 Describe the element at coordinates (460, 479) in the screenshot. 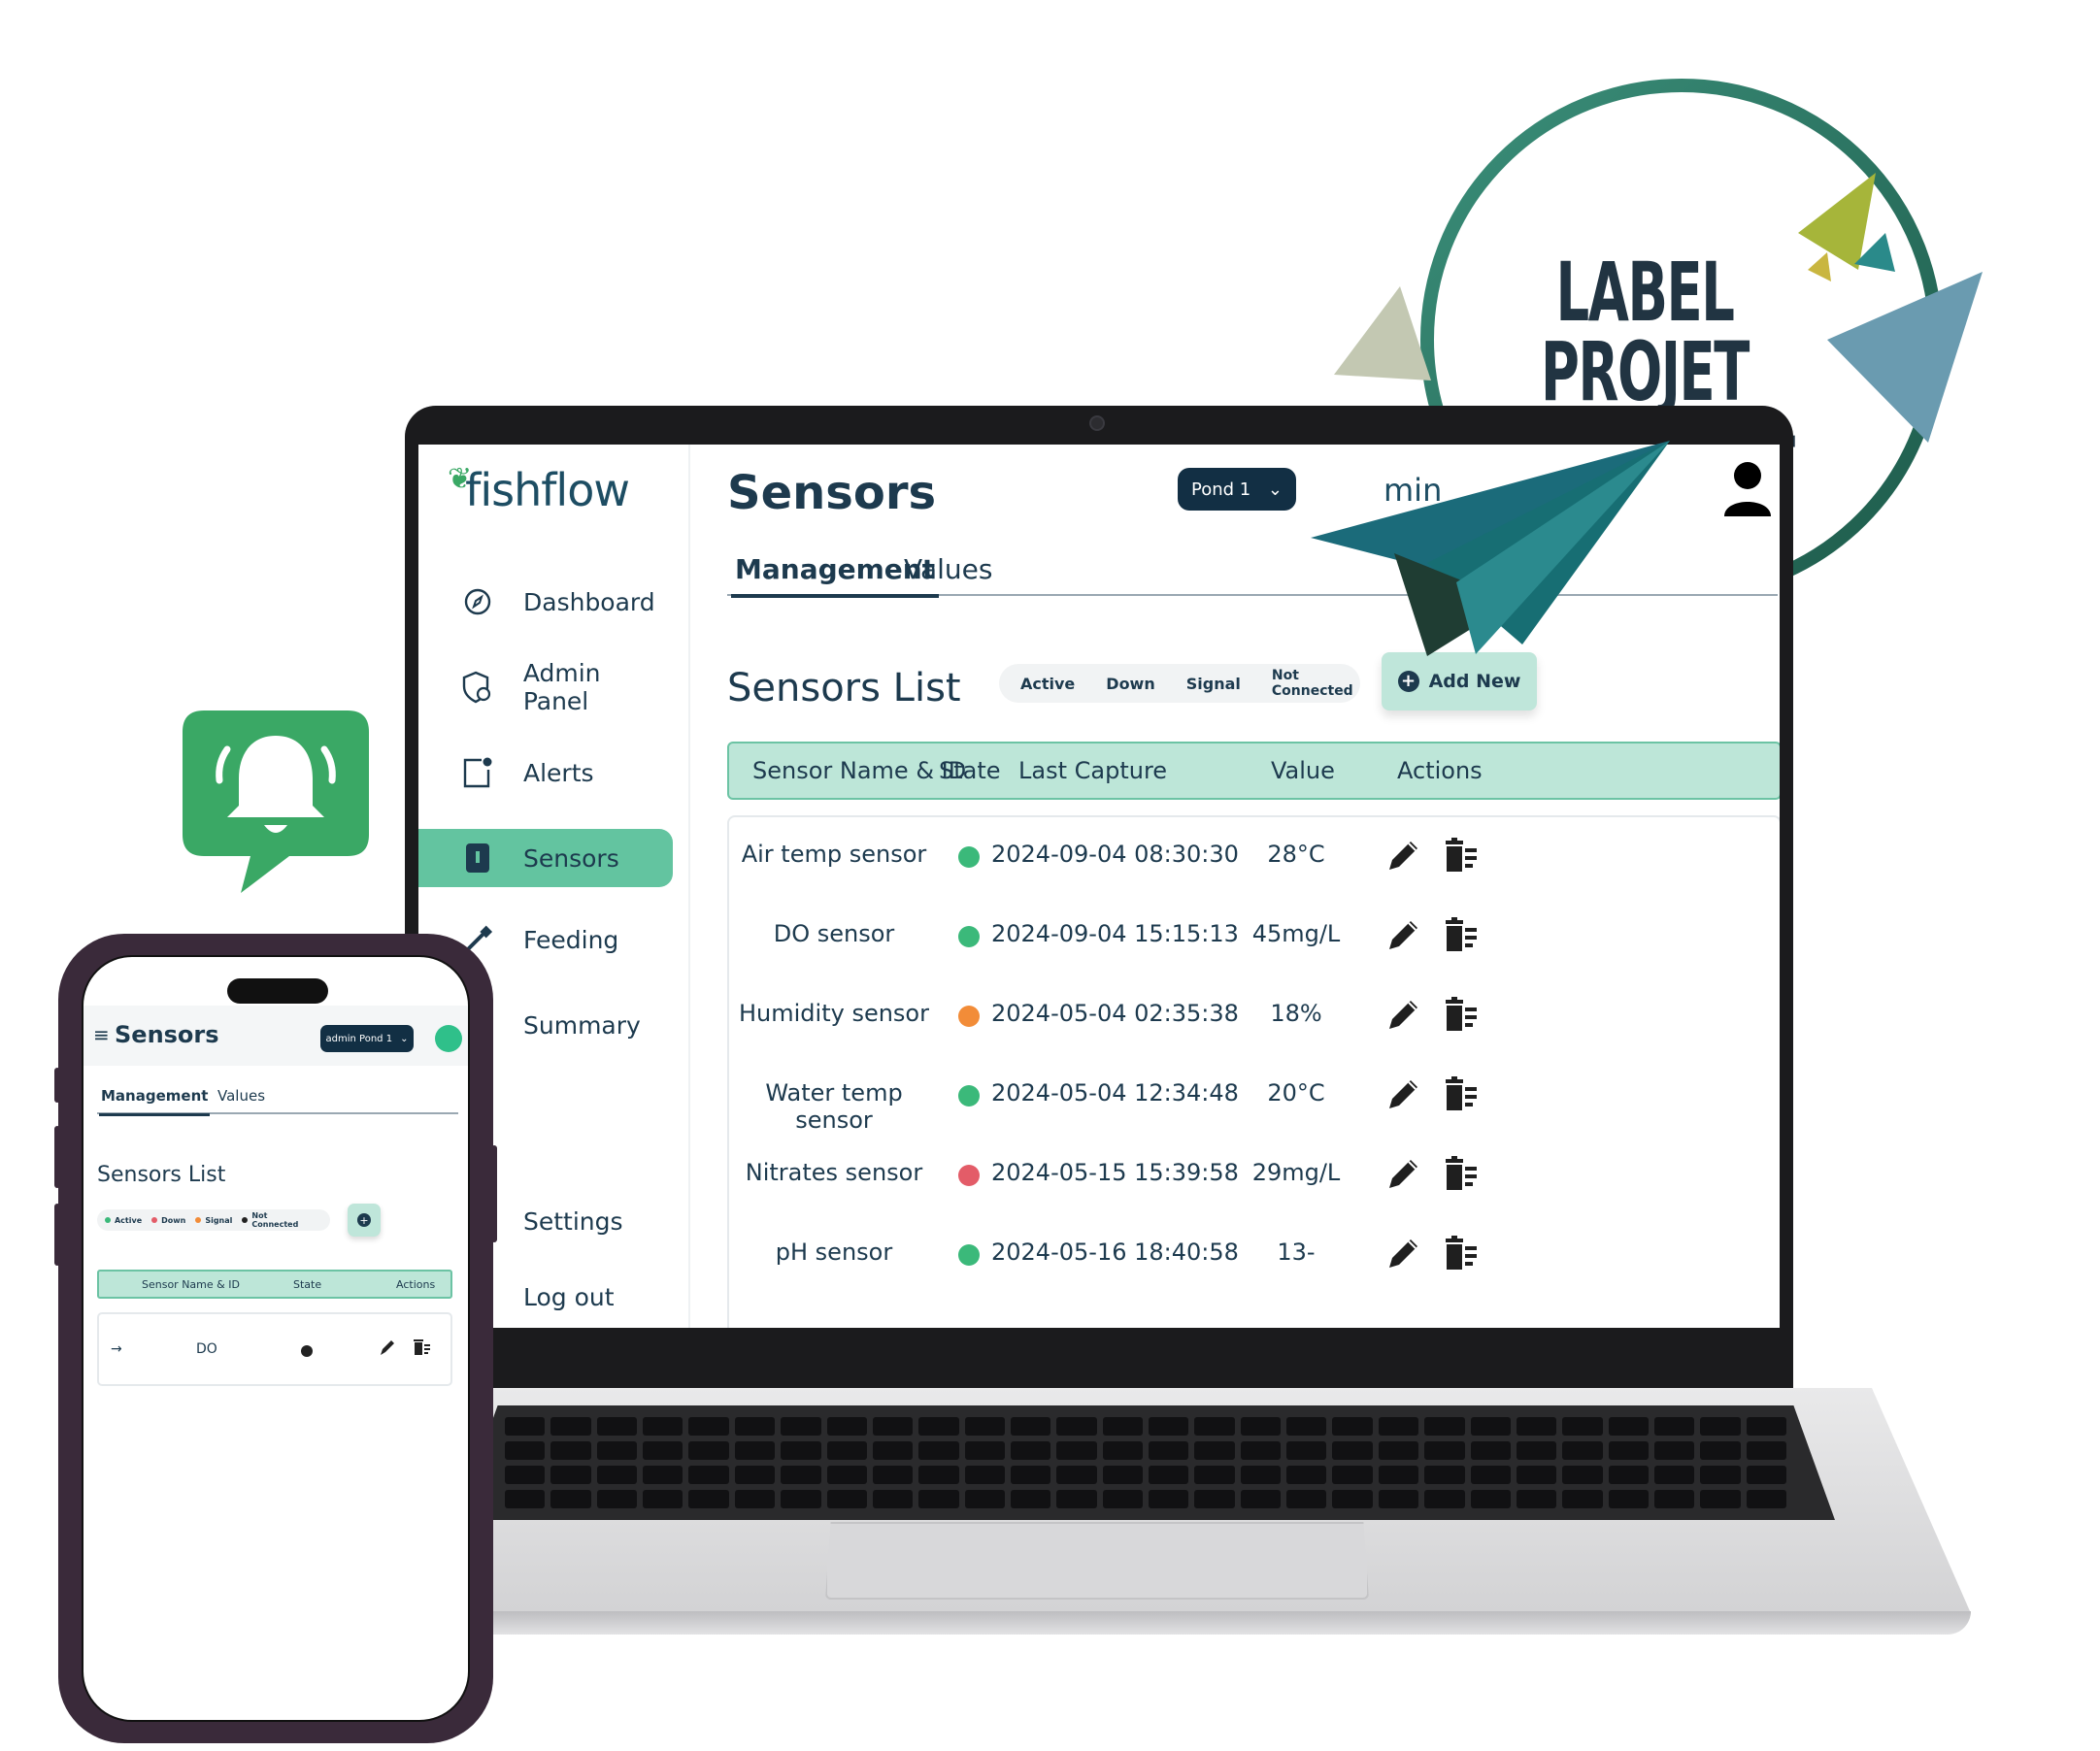

I see `leaf-icon: ❦` at that location.